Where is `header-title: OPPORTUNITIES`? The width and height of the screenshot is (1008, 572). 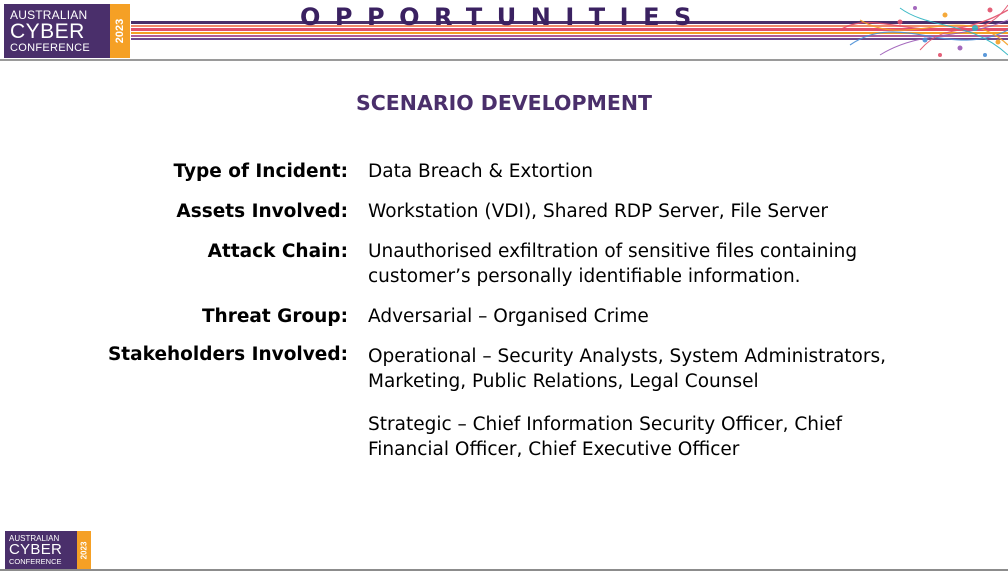 header-title: OPPORTUNITIES is located at coordinates (503, 17).